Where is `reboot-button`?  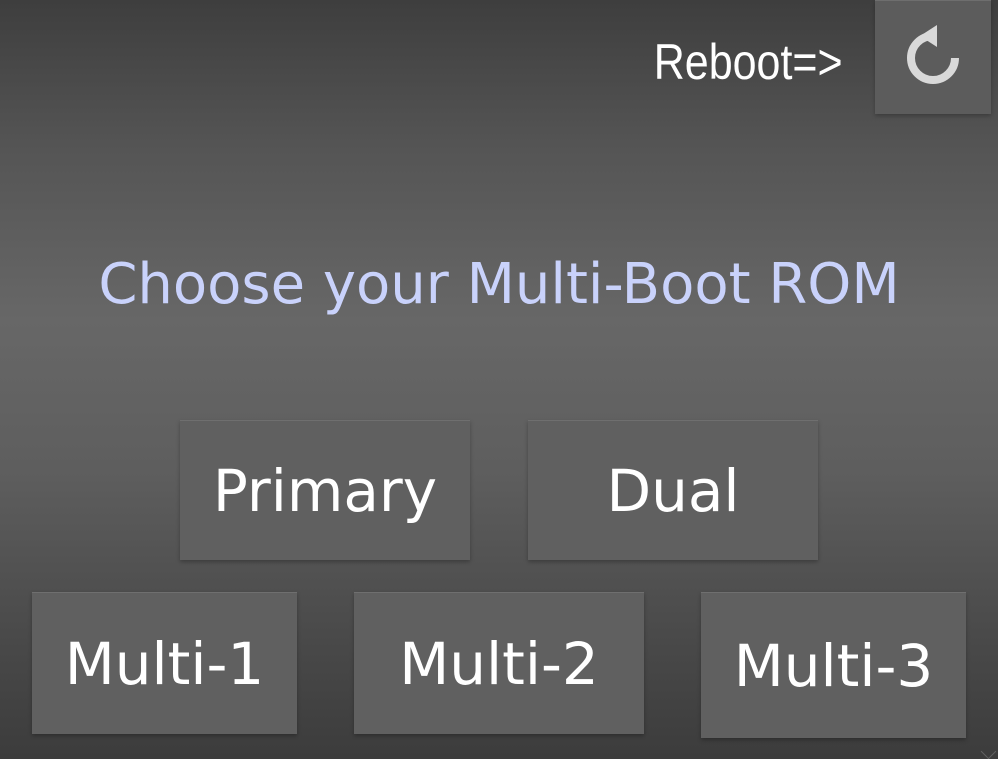
reboot-button is located at coordinates (933, 57).